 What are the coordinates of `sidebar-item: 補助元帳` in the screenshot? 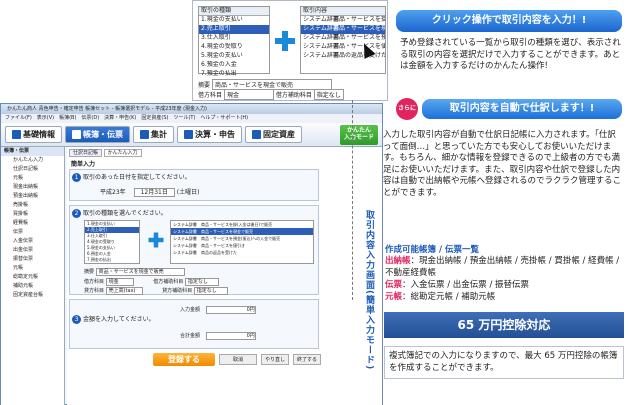 It's located at (35, 286).